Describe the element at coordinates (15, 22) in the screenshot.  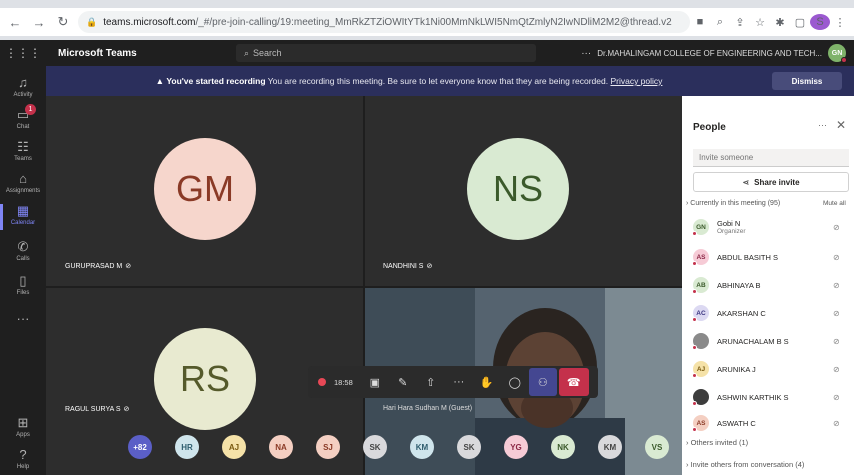
I see `back-icon: ←` at that location.